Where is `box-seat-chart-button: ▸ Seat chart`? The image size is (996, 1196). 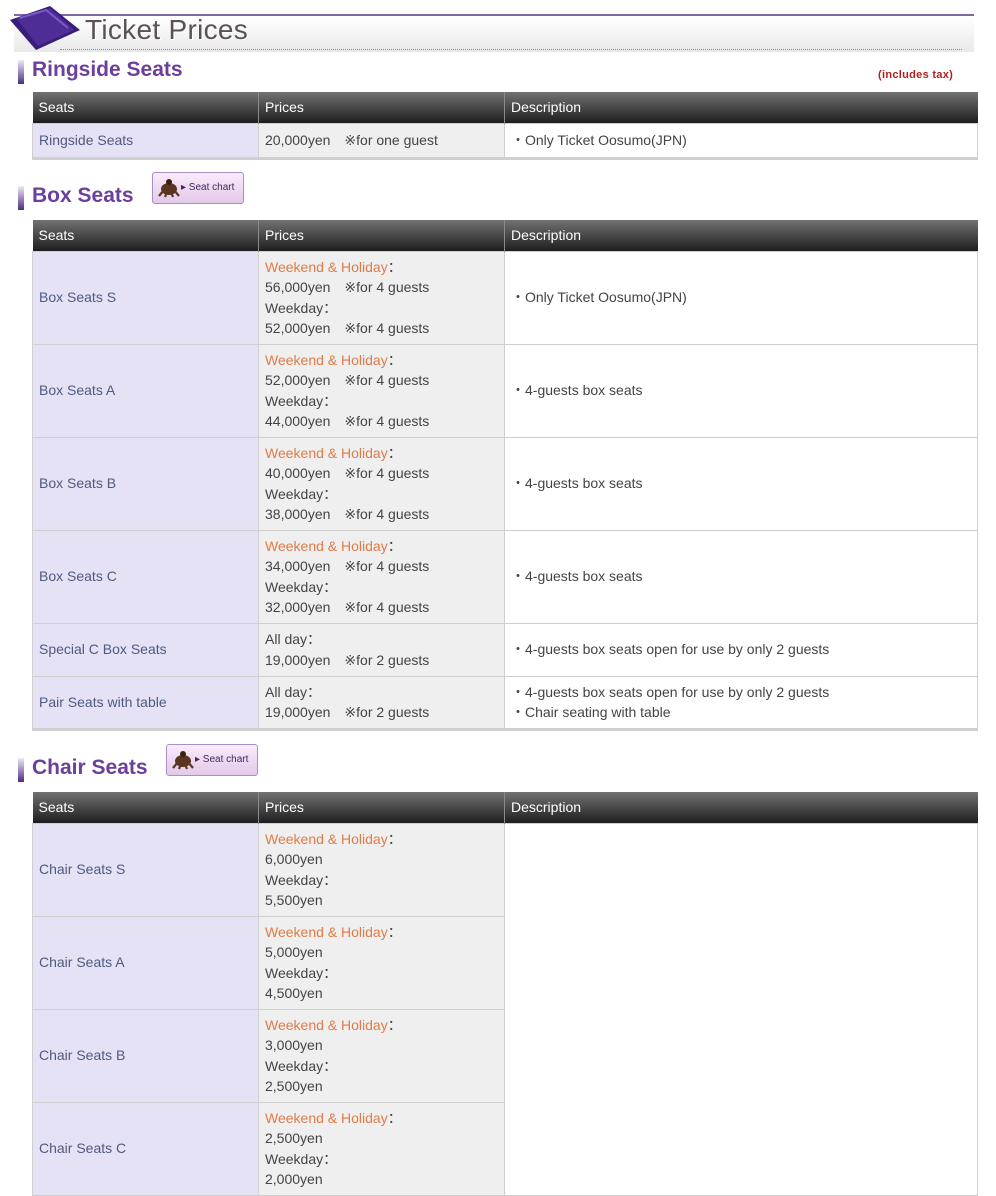 box-seat-chart-button: ▸ Seat chart is located at coordinates (198, 188).